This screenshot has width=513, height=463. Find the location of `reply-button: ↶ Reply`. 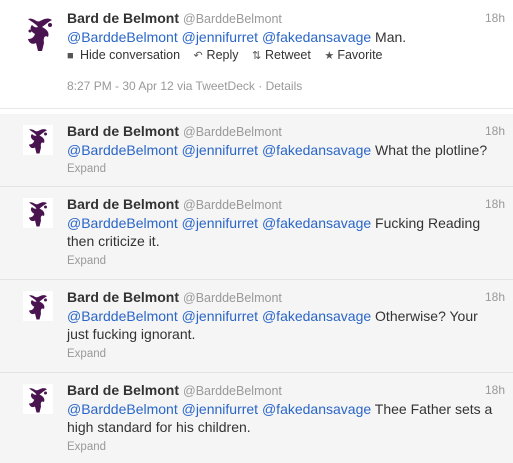

reply-button: ↶ Reply is located at coordinates (216, 55).